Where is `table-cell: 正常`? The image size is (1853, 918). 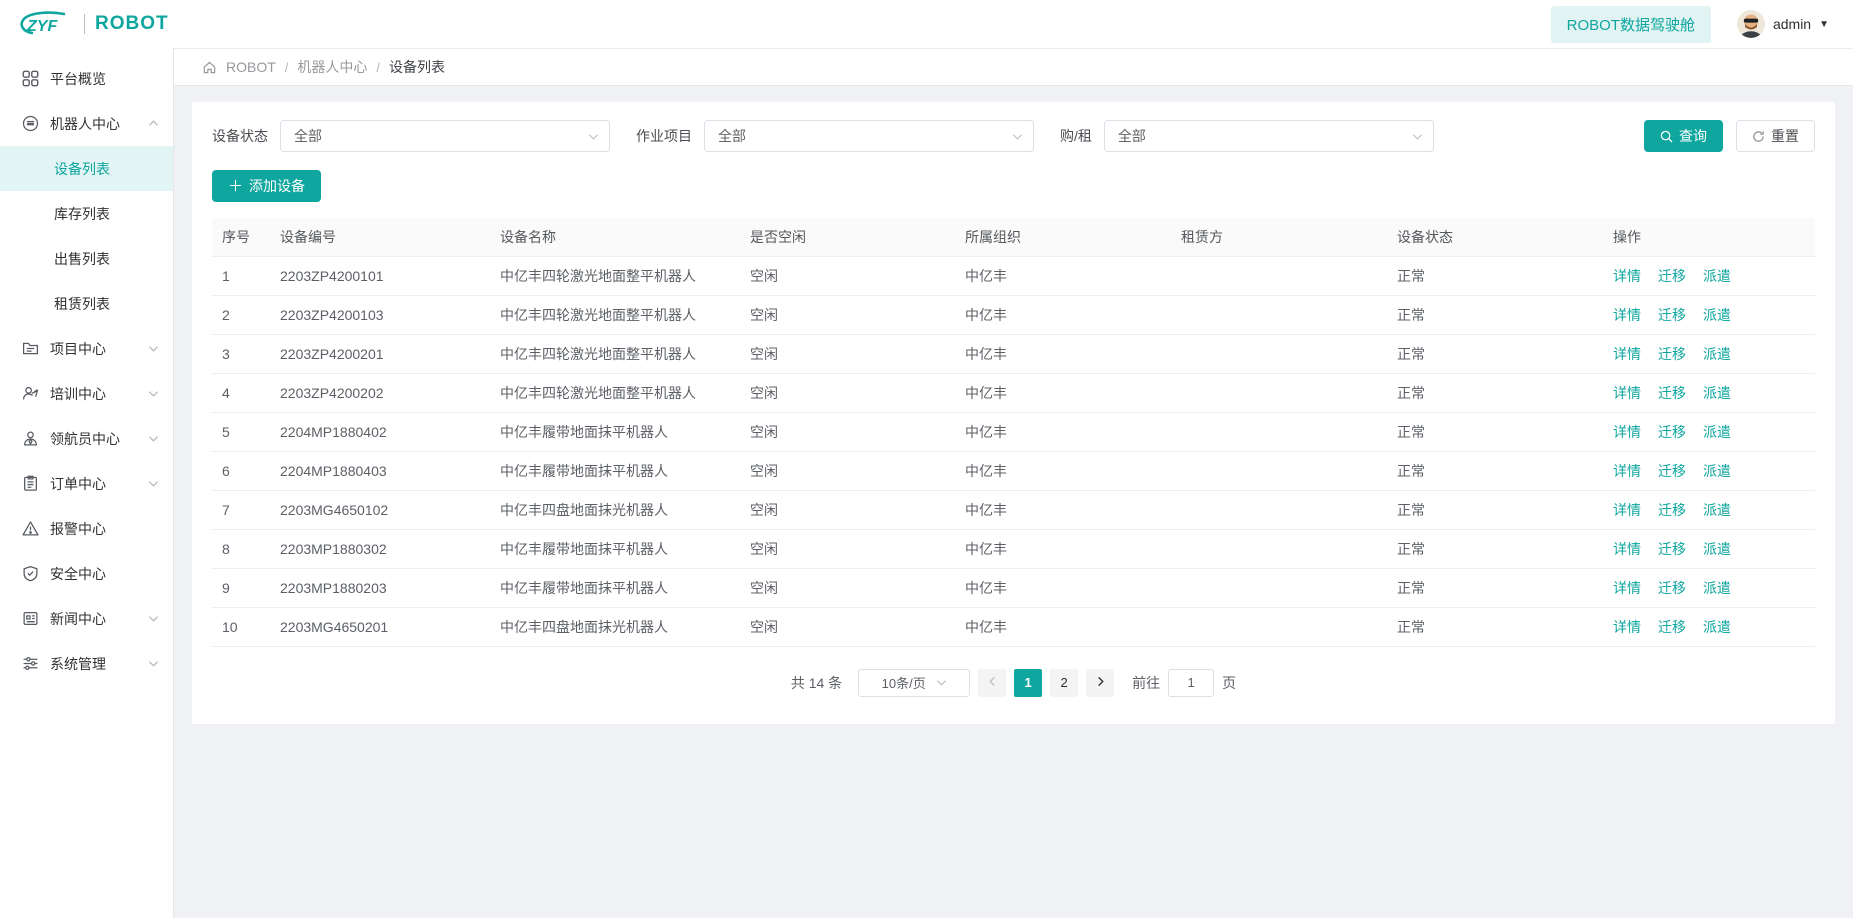 table-cell: 正常 is located at coordinates (1495, 510).